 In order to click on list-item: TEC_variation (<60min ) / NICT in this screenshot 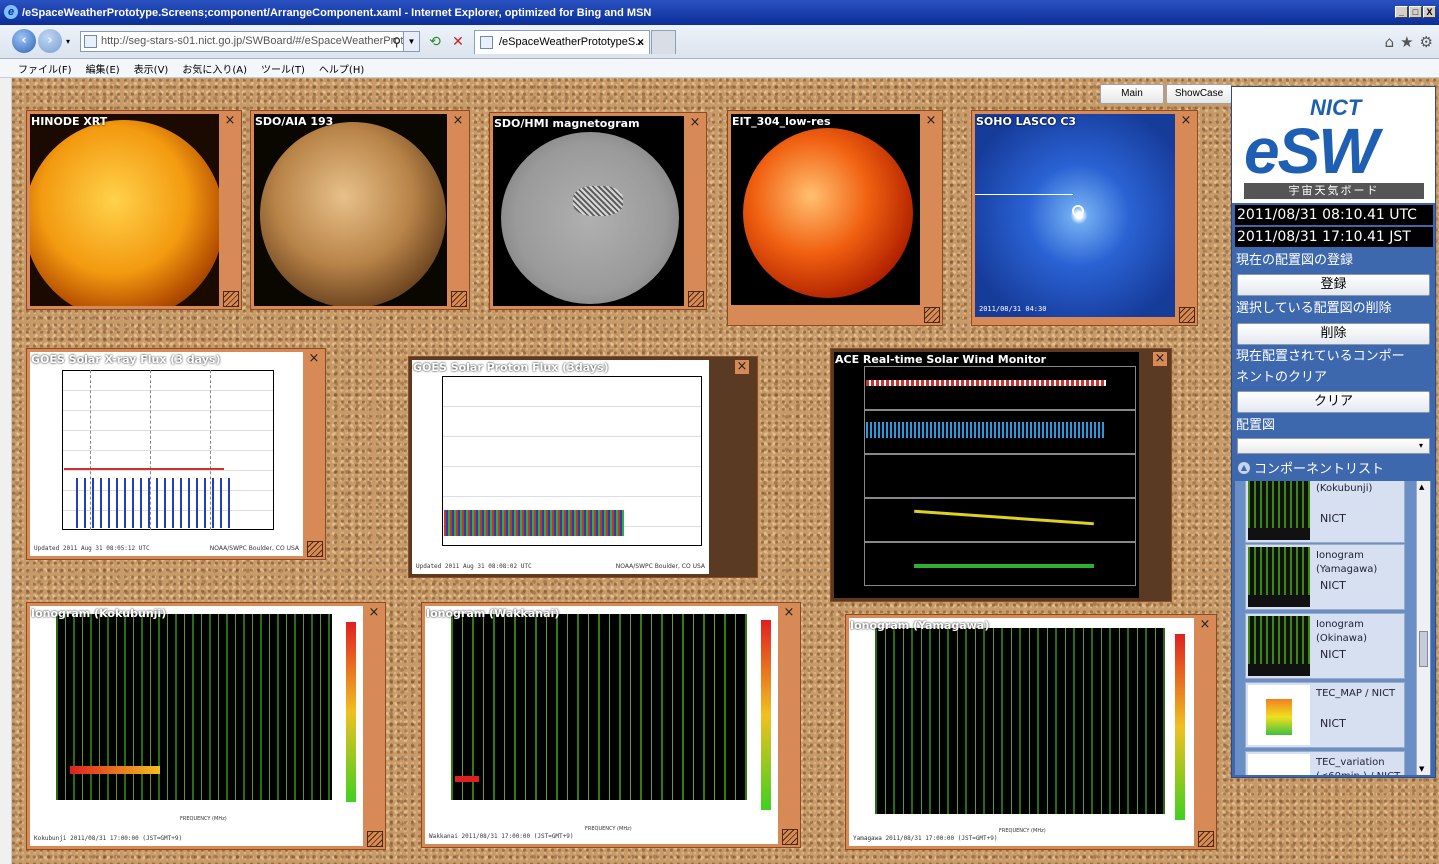, I will do `click(1325, 763)`.